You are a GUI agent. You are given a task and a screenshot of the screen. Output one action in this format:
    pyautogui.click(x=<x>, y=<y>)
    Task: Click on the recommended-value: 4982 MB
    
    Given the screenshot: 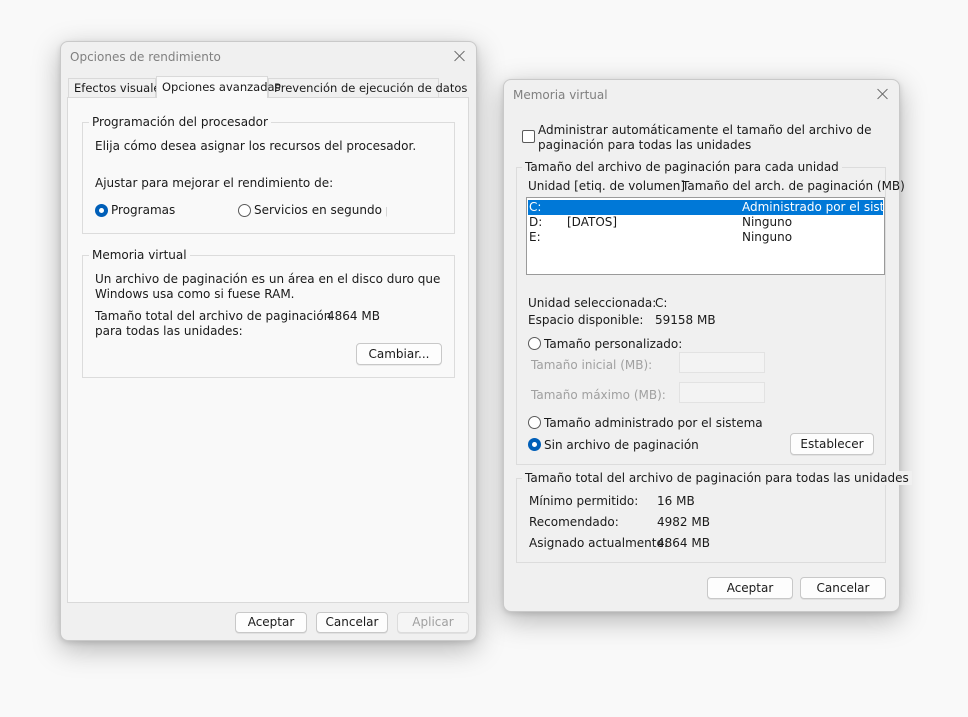 What is the action you would take?
    pyautogui.click(x=683, y=522)
    